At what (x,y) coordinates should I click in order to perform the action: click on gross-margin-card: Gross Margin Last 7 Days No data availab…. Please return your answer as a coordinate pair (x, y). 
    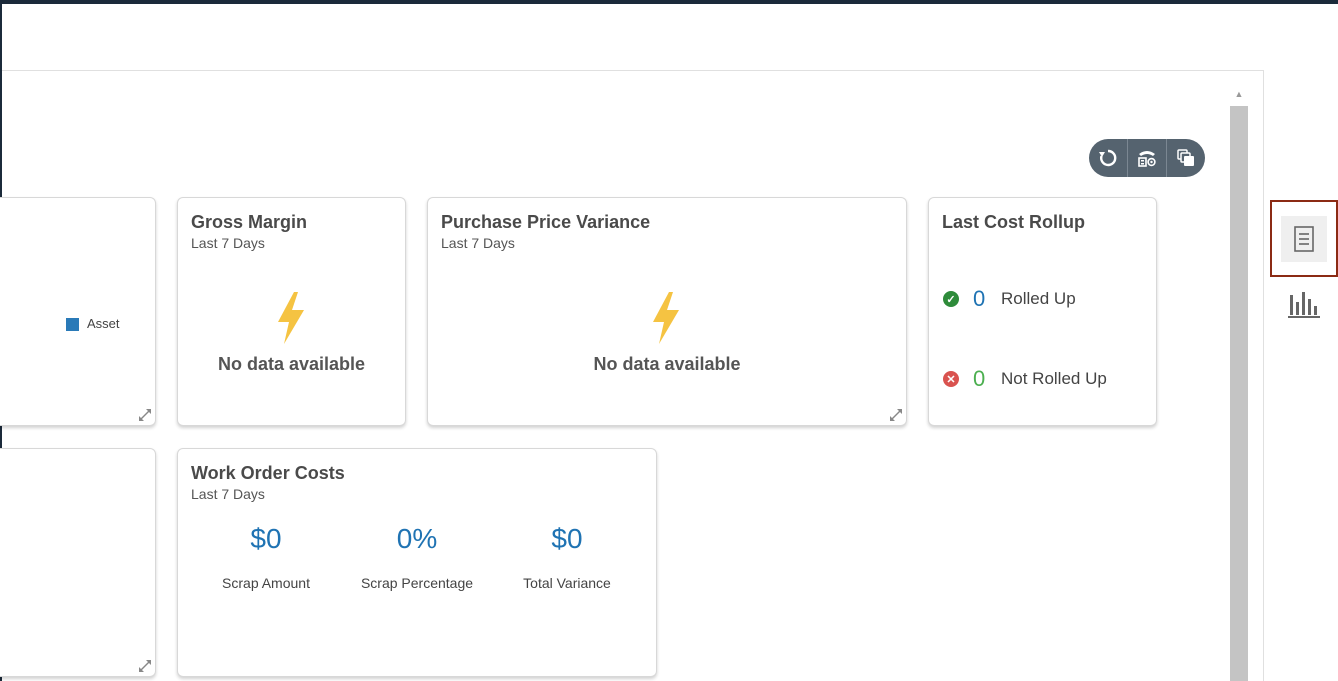
    Looking at the image, I should click on (291, 311).